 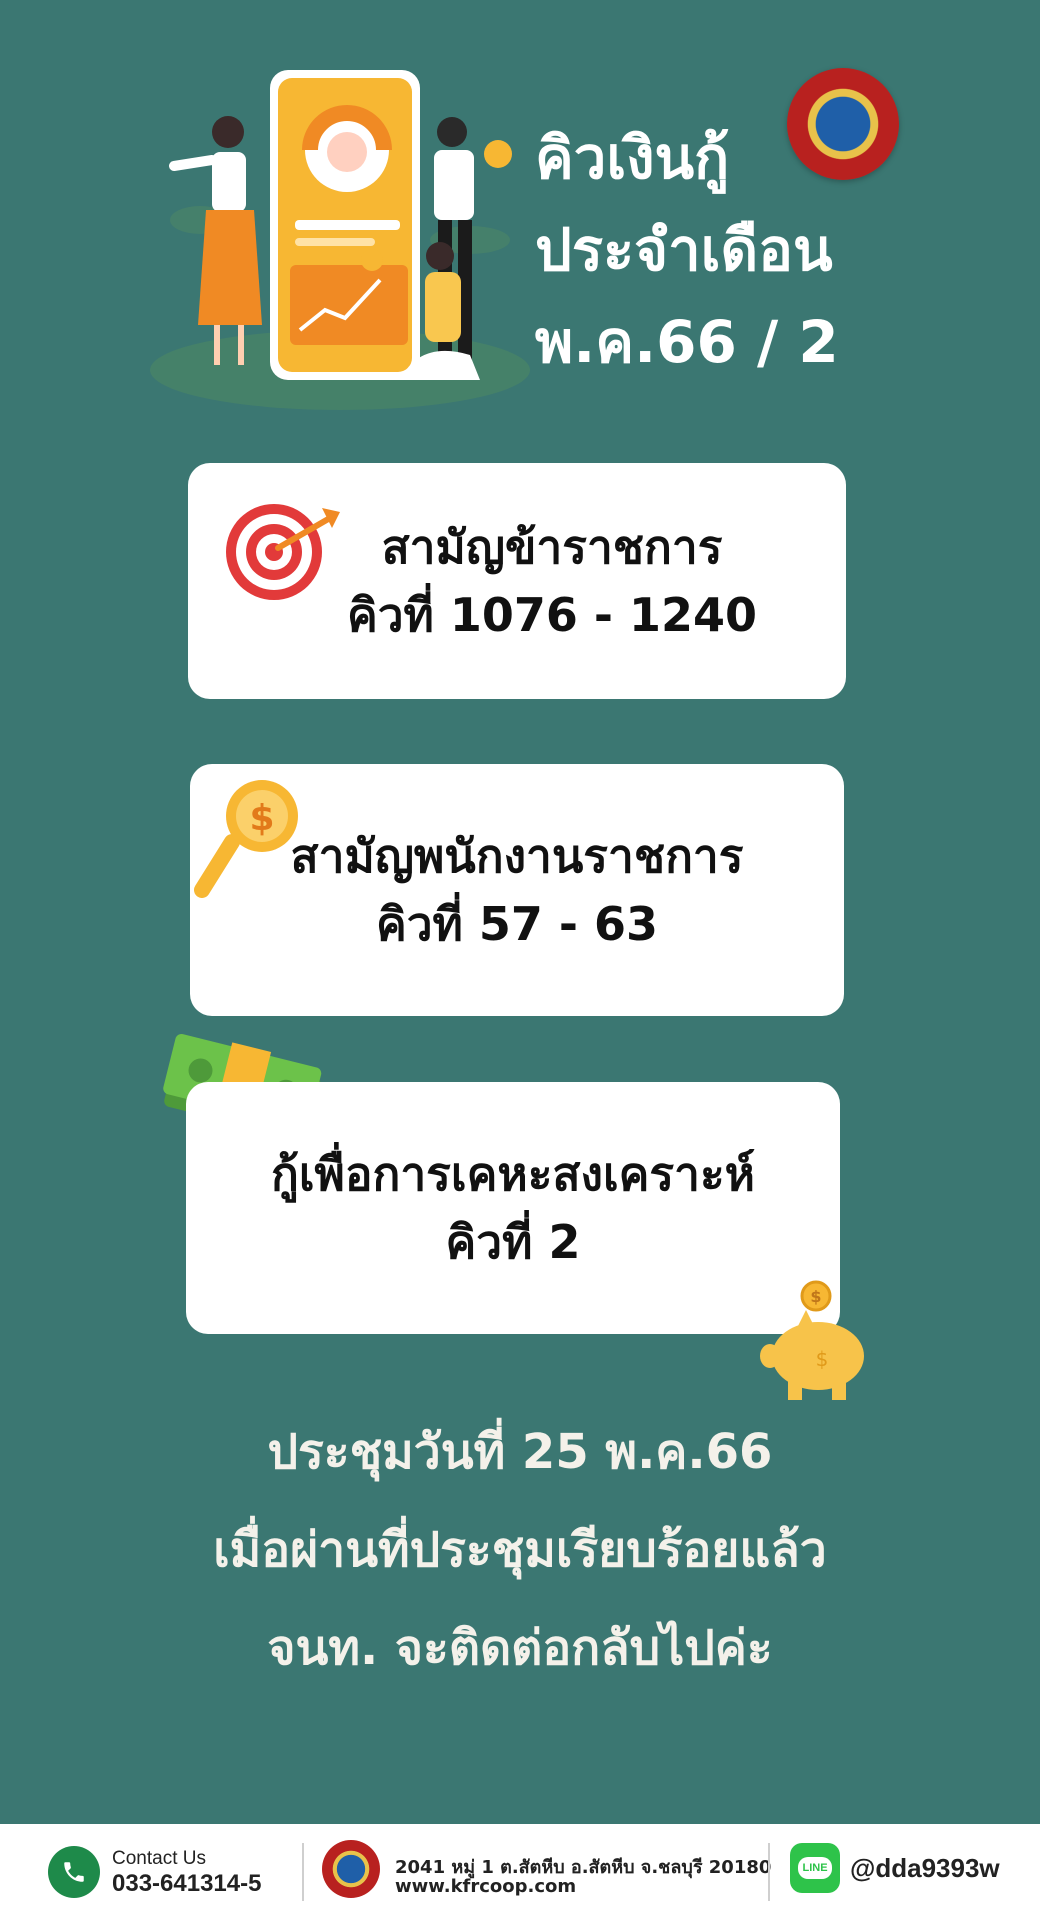 What do you see at coordinates (351, 1869) in the screenshot?
I see `coop-seal-logo-small` at bounding box center [351, 1869].